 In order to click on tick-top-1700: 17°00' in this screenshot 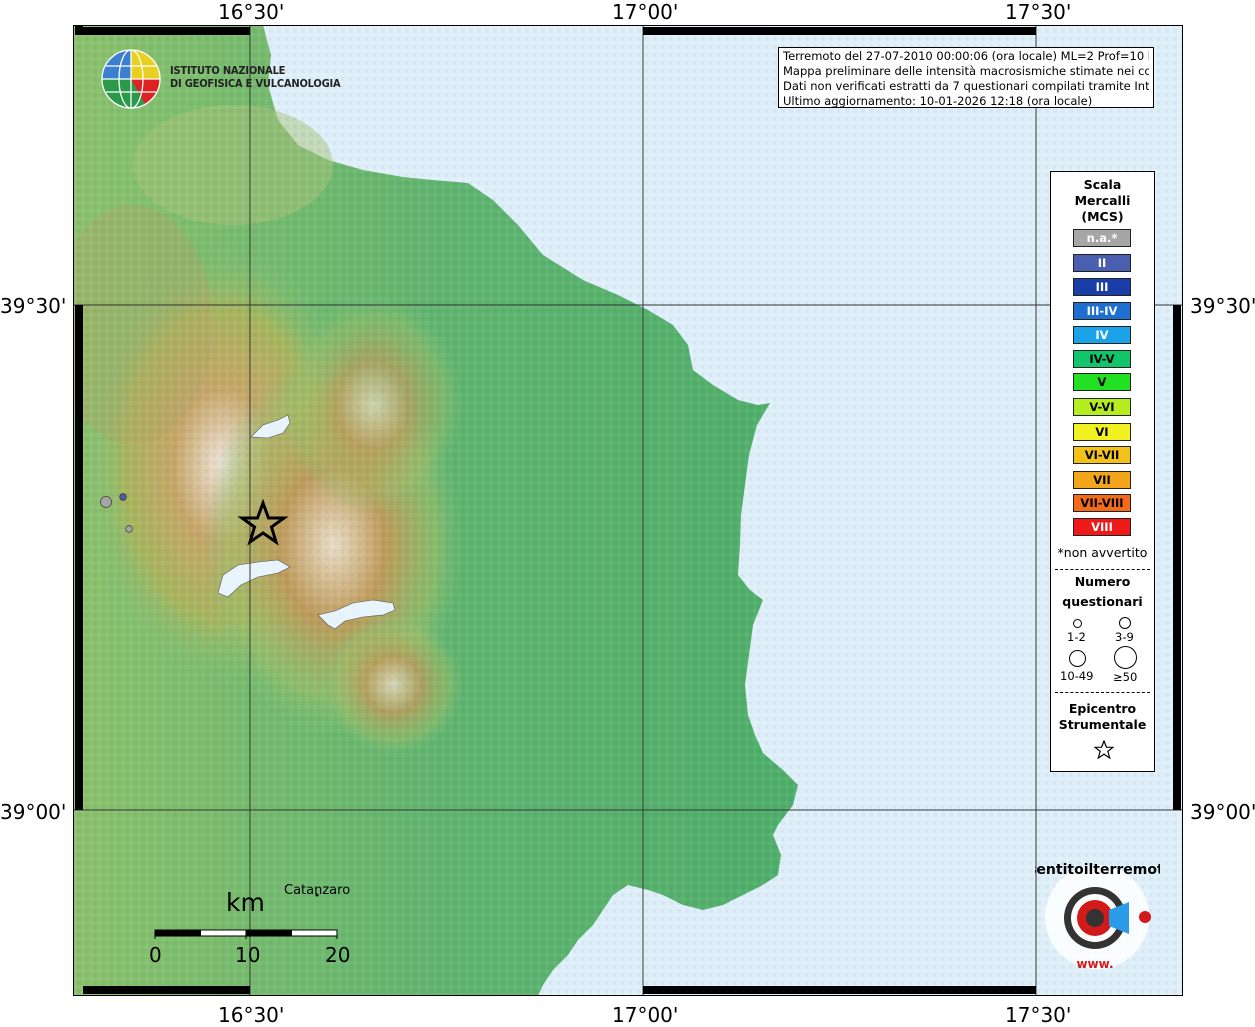, I will do `click(645, 12)`.